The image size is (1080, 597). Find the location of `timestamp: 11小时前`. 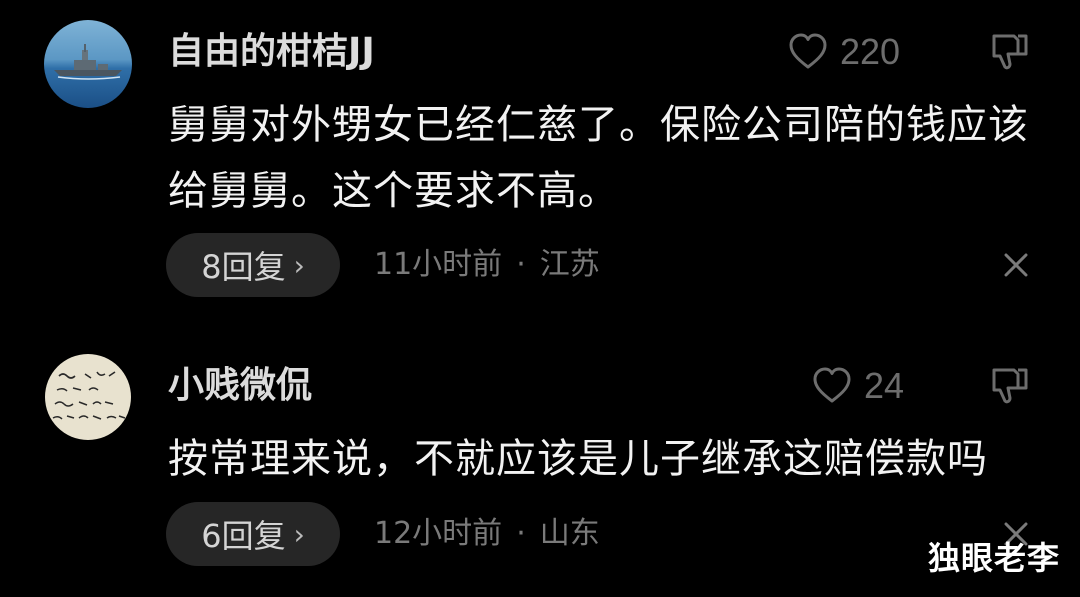

timestamp: 11小时前 is located at coordinates (438, 264).